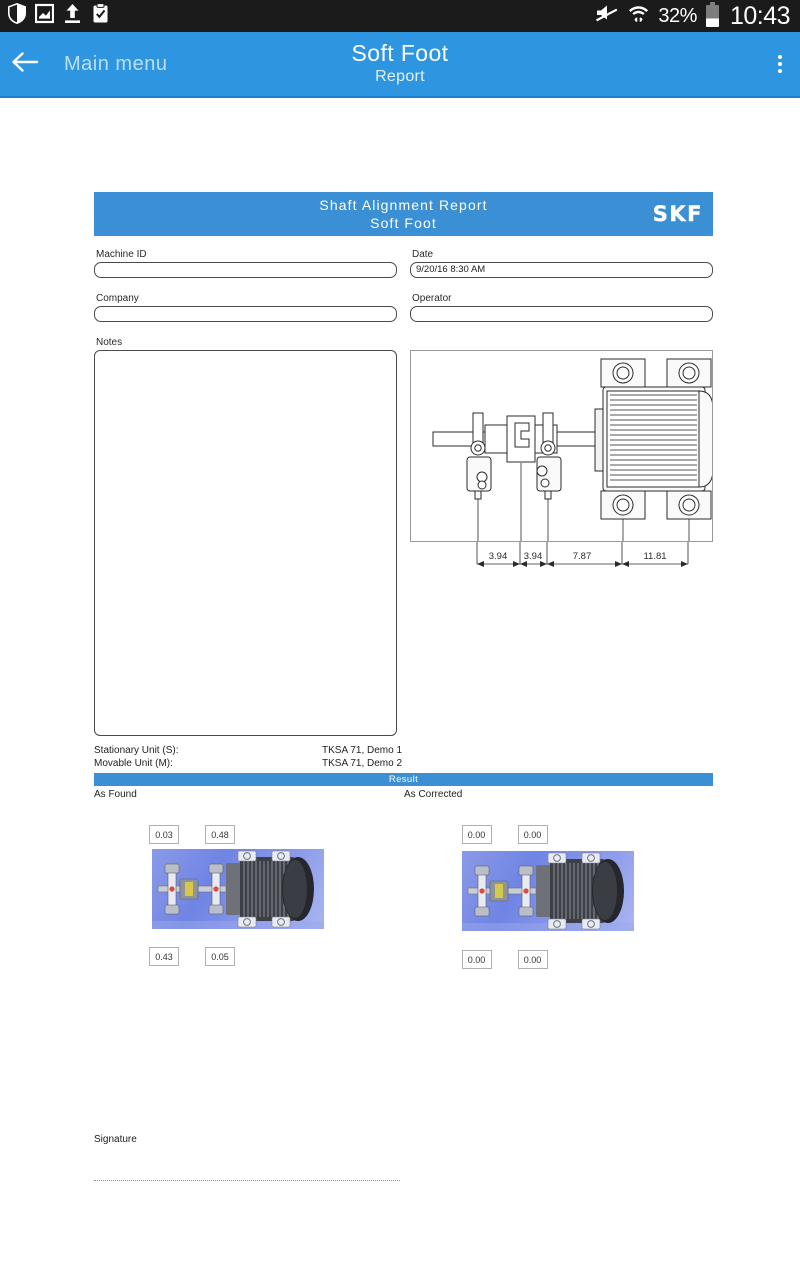 The width and height of the screenshot is (800, 1280). I want to click on as-corrected-bottom-left-value: 0.00, so click(476, 959).